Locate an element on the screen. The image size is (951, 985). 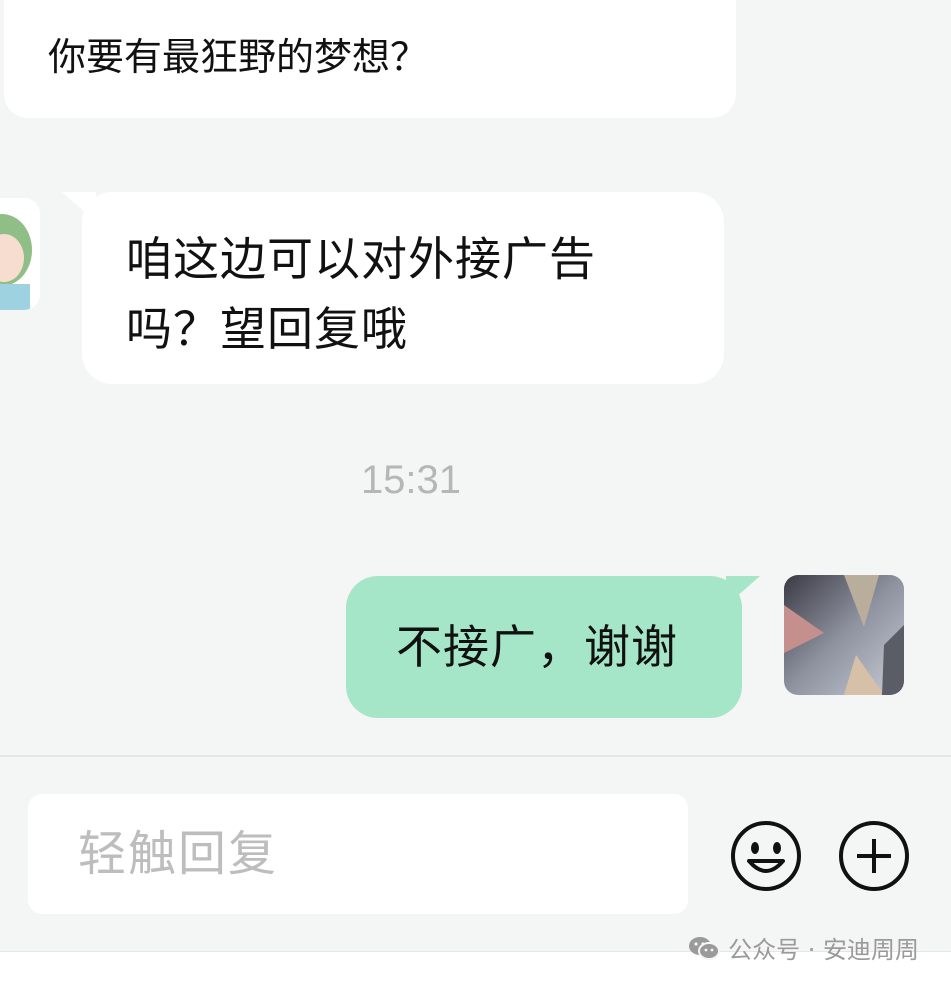
wechat-icon is located at coordinates (705, 948).